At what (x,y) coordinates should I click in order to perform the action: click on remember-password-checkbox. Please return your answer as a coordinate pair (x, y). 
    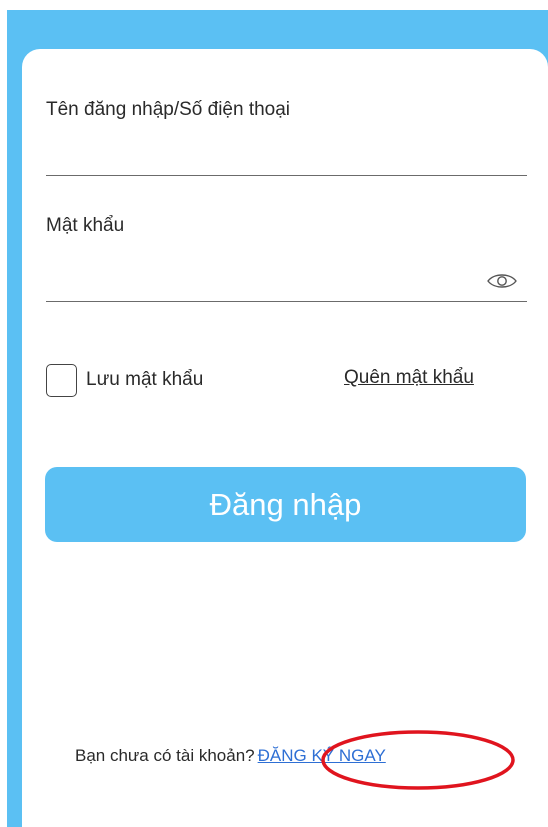
    Looking at the image, I should click on (61, 380).